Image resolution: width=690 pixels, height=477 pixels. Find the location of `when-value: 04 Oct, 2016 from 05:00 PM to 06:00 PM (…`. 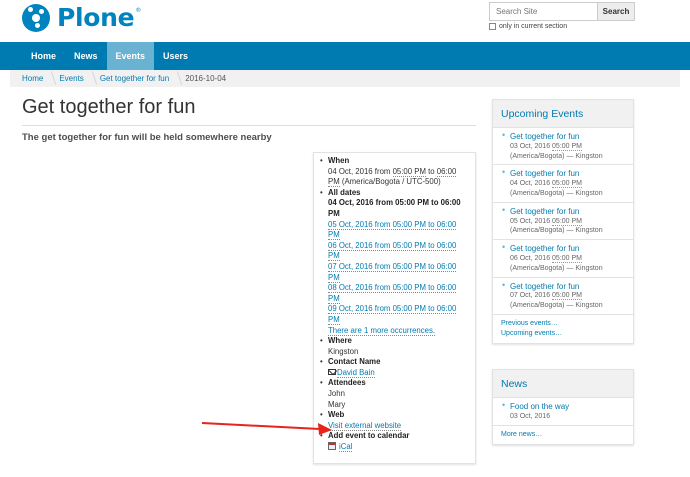

when-value: 04 Oct, 2016 from 05:00 PM to 06:00 PM (… is located at coordinates (392, 177).